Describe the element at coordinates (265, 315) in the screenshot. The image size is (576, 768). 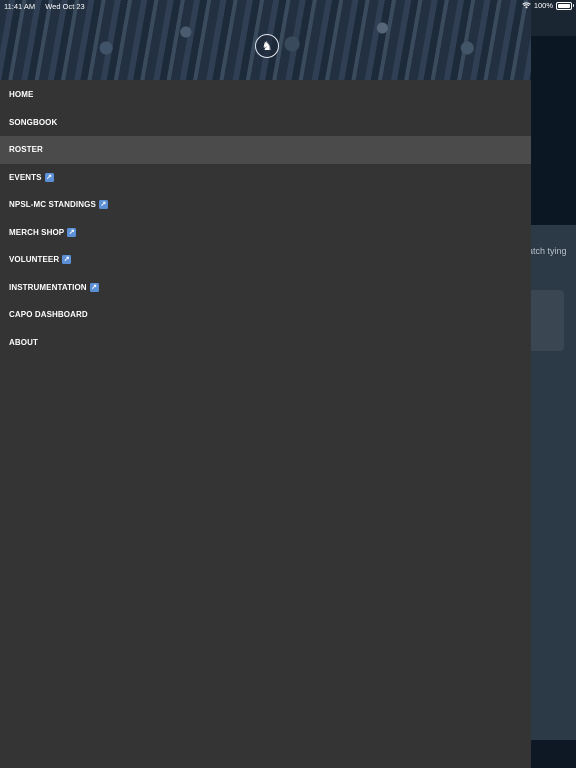
I see `menu-item-capo-dashboard: CAPO DASHBOARD` at that location.